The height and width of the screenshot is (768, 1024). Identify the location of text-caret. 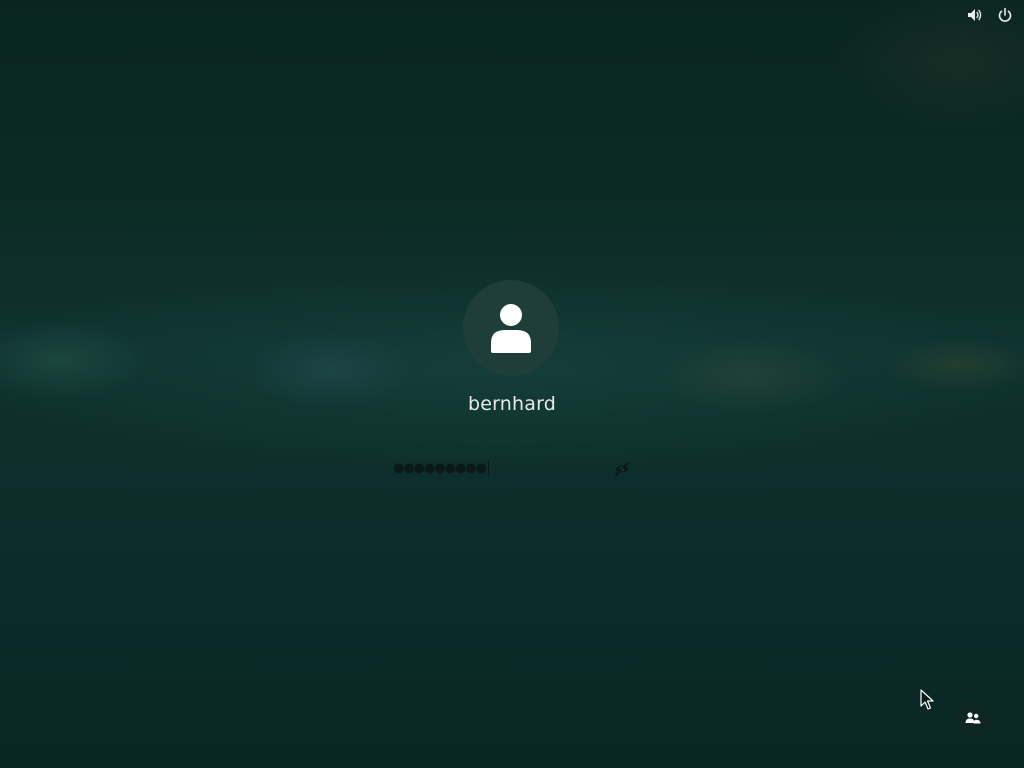
(489, 469).